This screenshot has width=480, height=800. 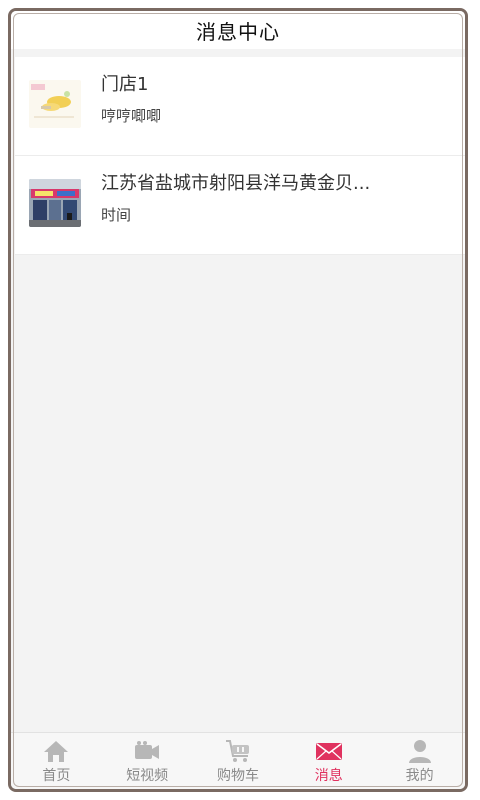 I want to click on mail-icon, so click(x=328, y=751).